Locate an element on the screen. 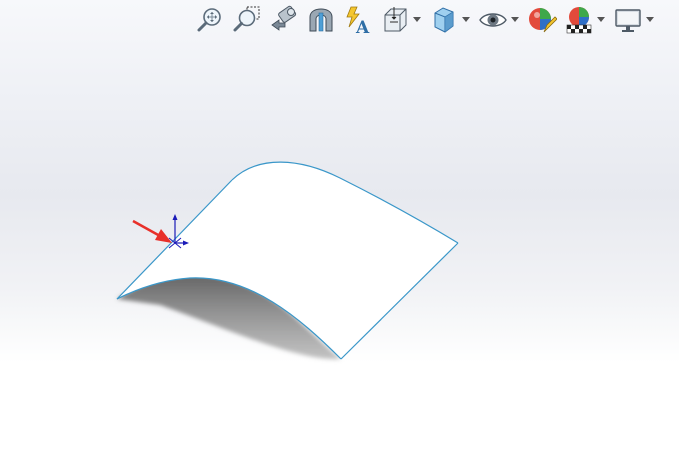 The height and width of the screenshot is (465, 679). display-style-dropdown is located at coordinates (466, 20).